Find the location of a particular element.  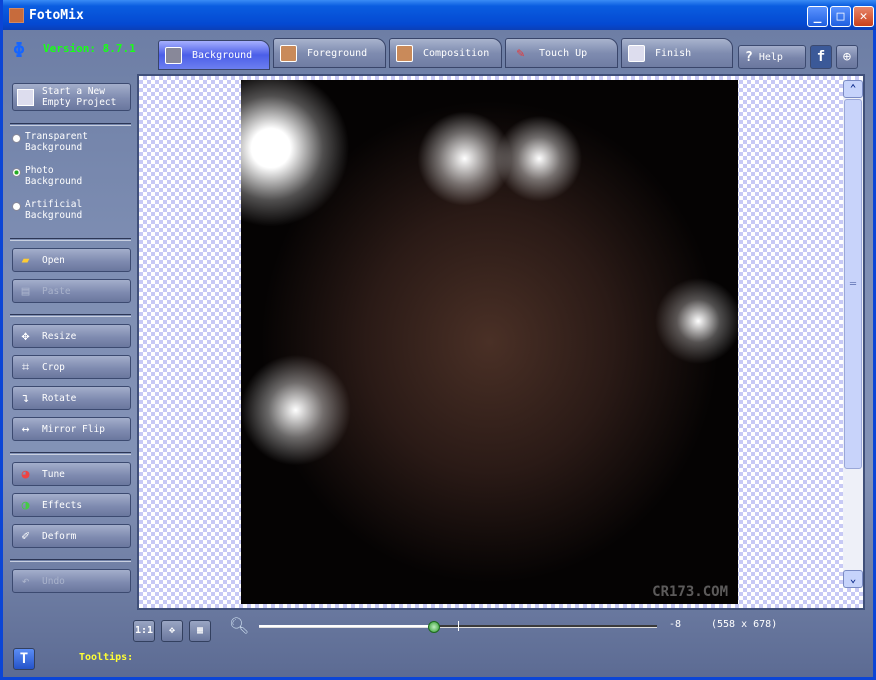

slider-tick is located at coordinates (458, 626).